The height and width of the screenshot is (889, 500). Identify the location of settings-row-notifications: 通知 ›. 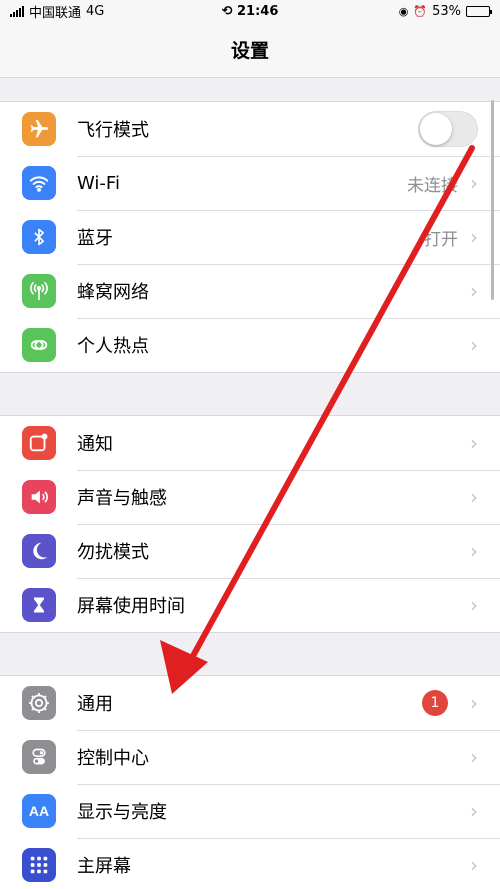
(250, 443).